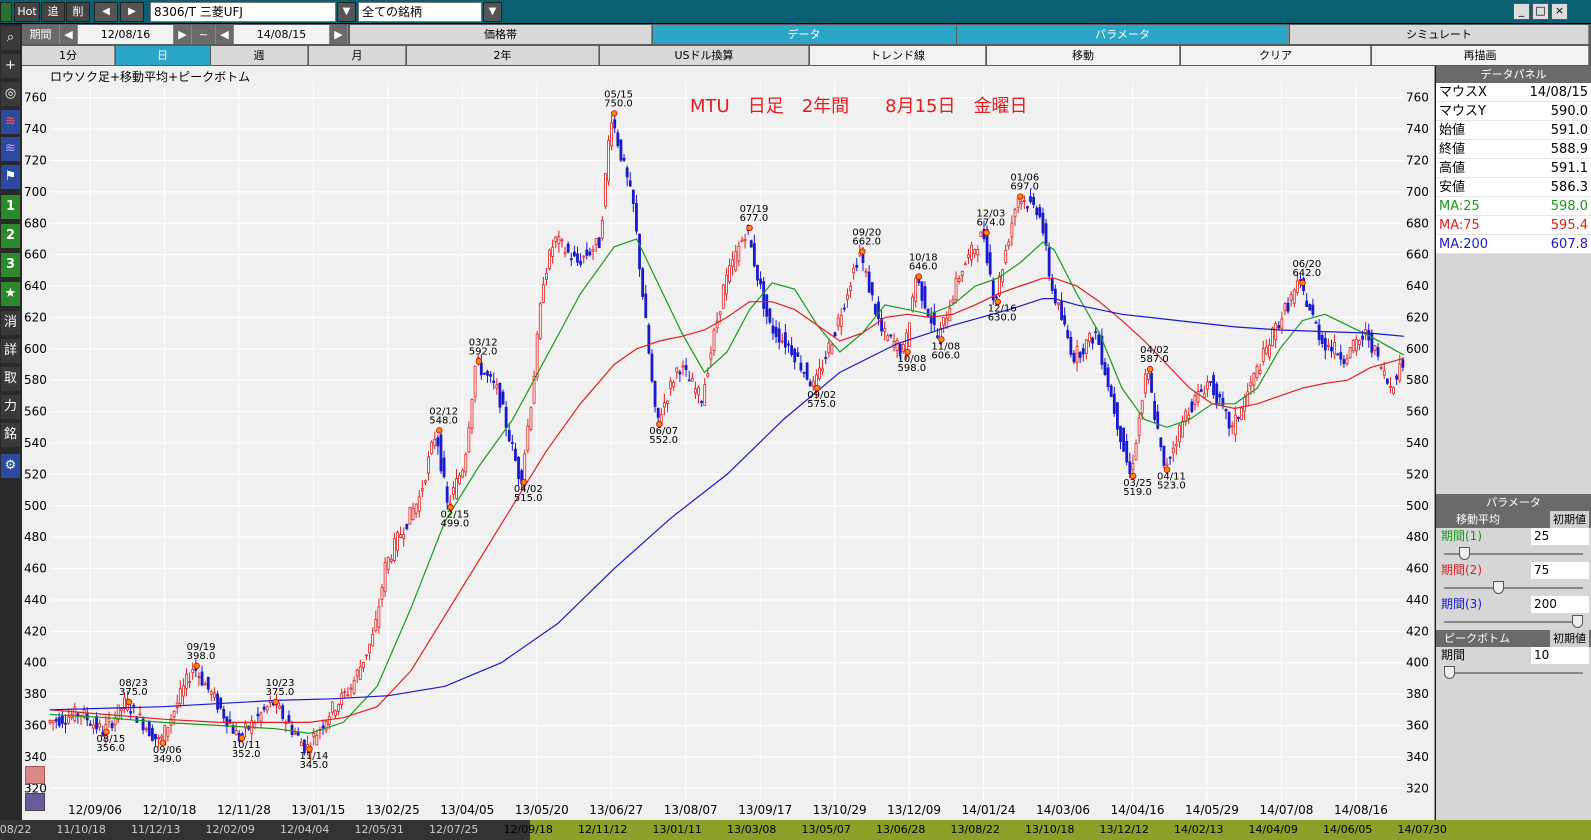  I want to click on ma-period-input: 200, so click(1560, 604).